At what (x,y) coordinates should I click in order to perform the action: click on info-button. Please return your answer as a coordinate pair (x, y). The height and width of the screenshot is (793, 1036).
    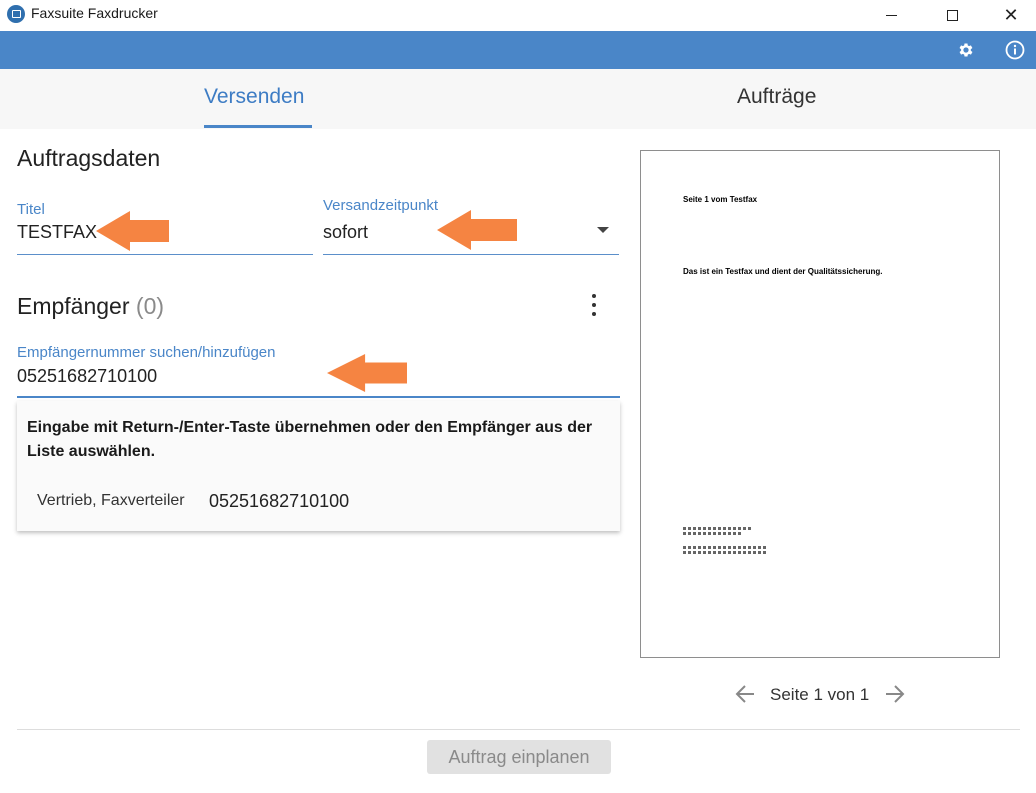
    Looking at the image, I should click on (1015, 50).